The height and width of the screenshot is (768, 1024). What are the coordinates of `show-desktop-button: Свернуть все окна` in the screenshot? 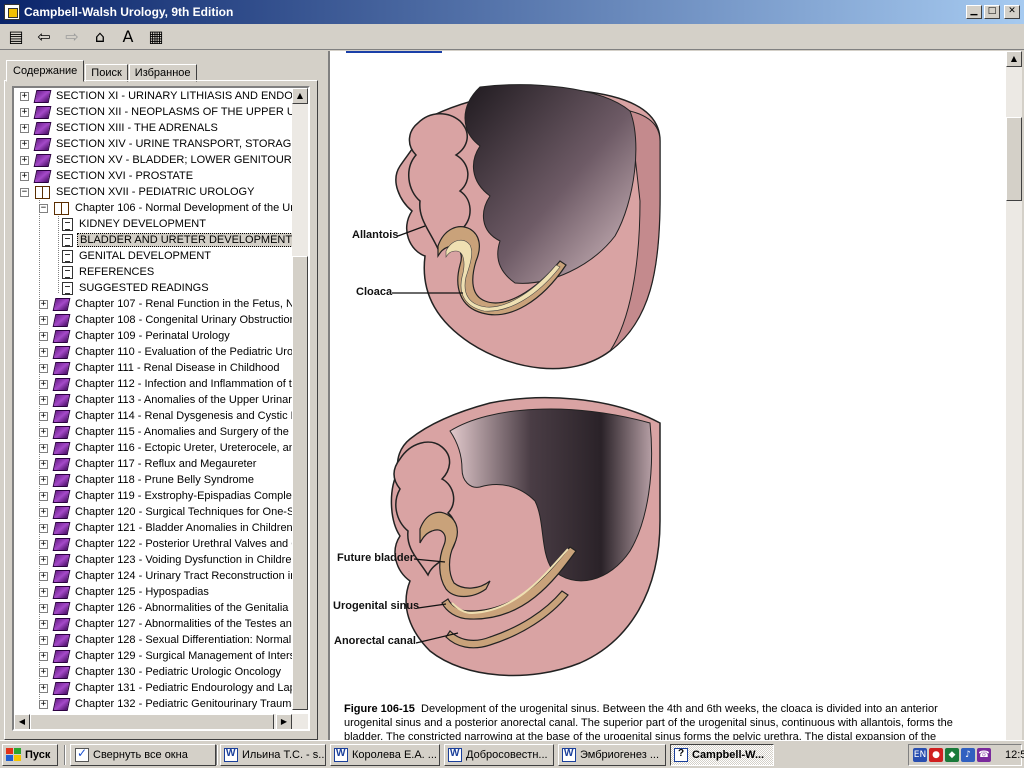 It's located at (143, 755).